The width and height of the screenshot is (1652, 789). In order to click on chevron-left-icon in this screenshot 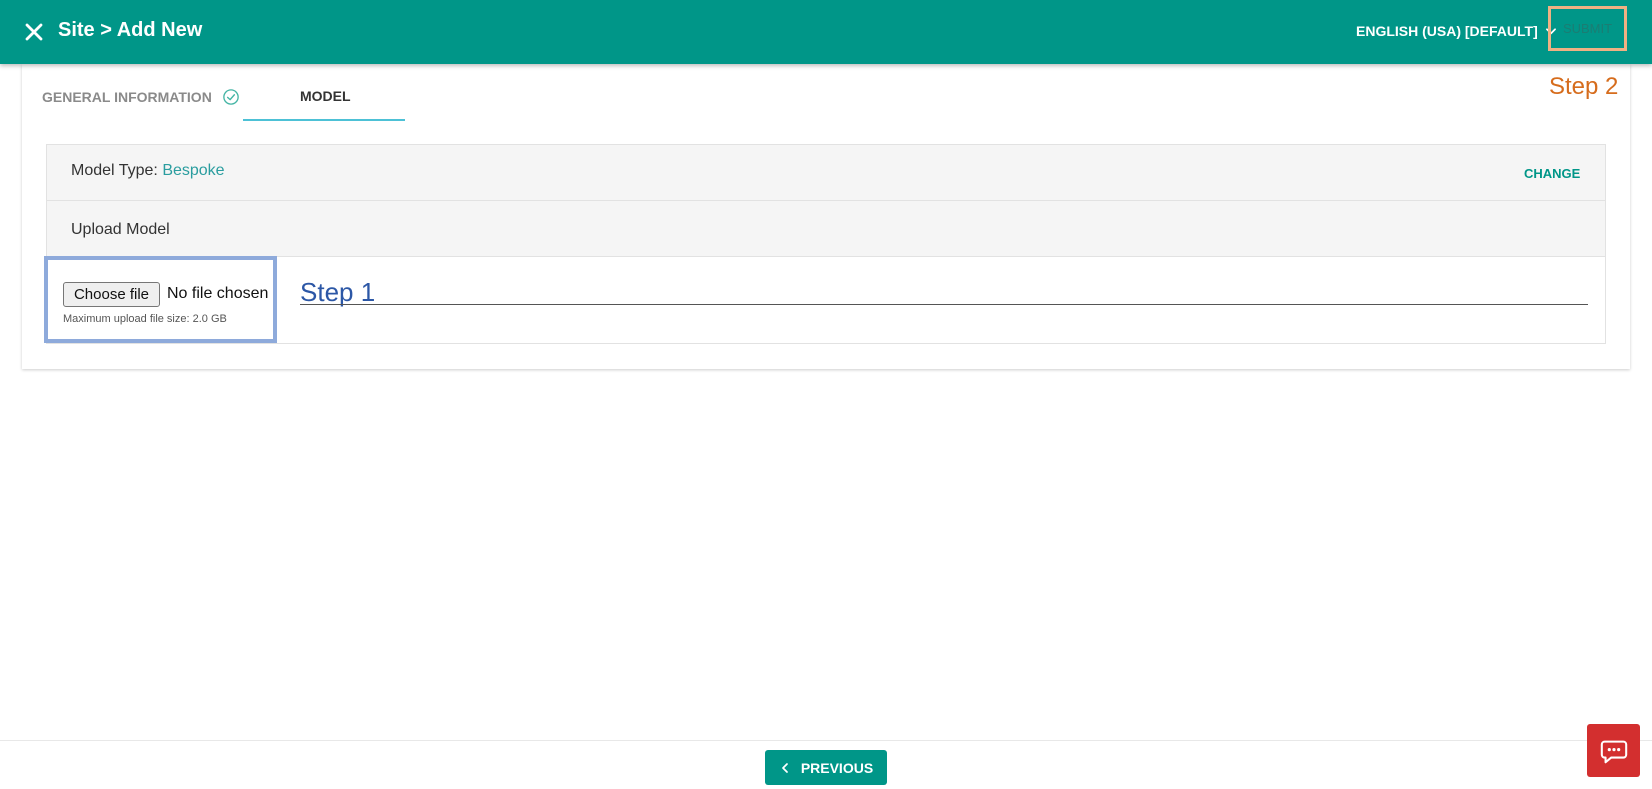, I will do `click(784, 767)`.